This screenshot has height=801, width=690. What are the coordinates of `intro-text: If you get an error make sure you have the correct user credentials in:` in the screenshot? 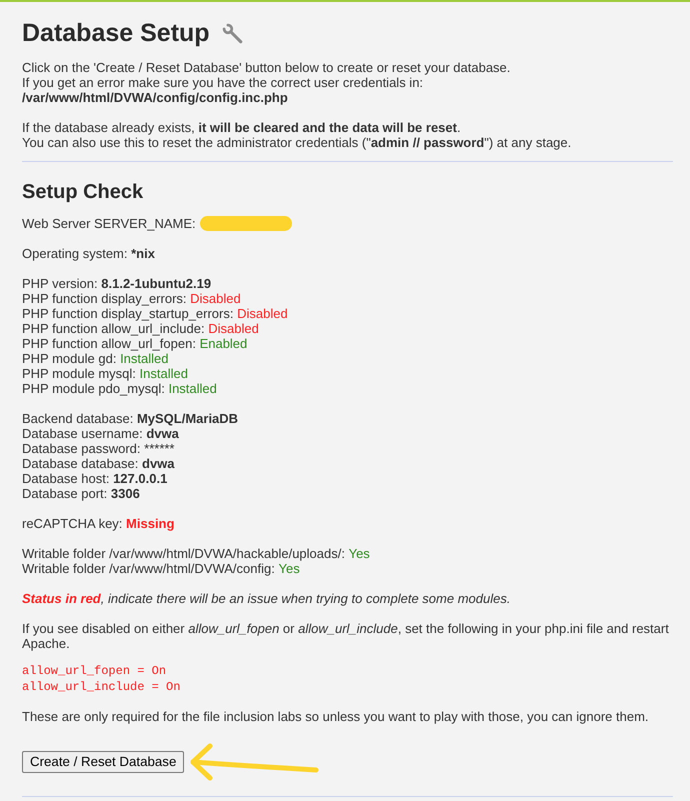 It's located at (223, 82).